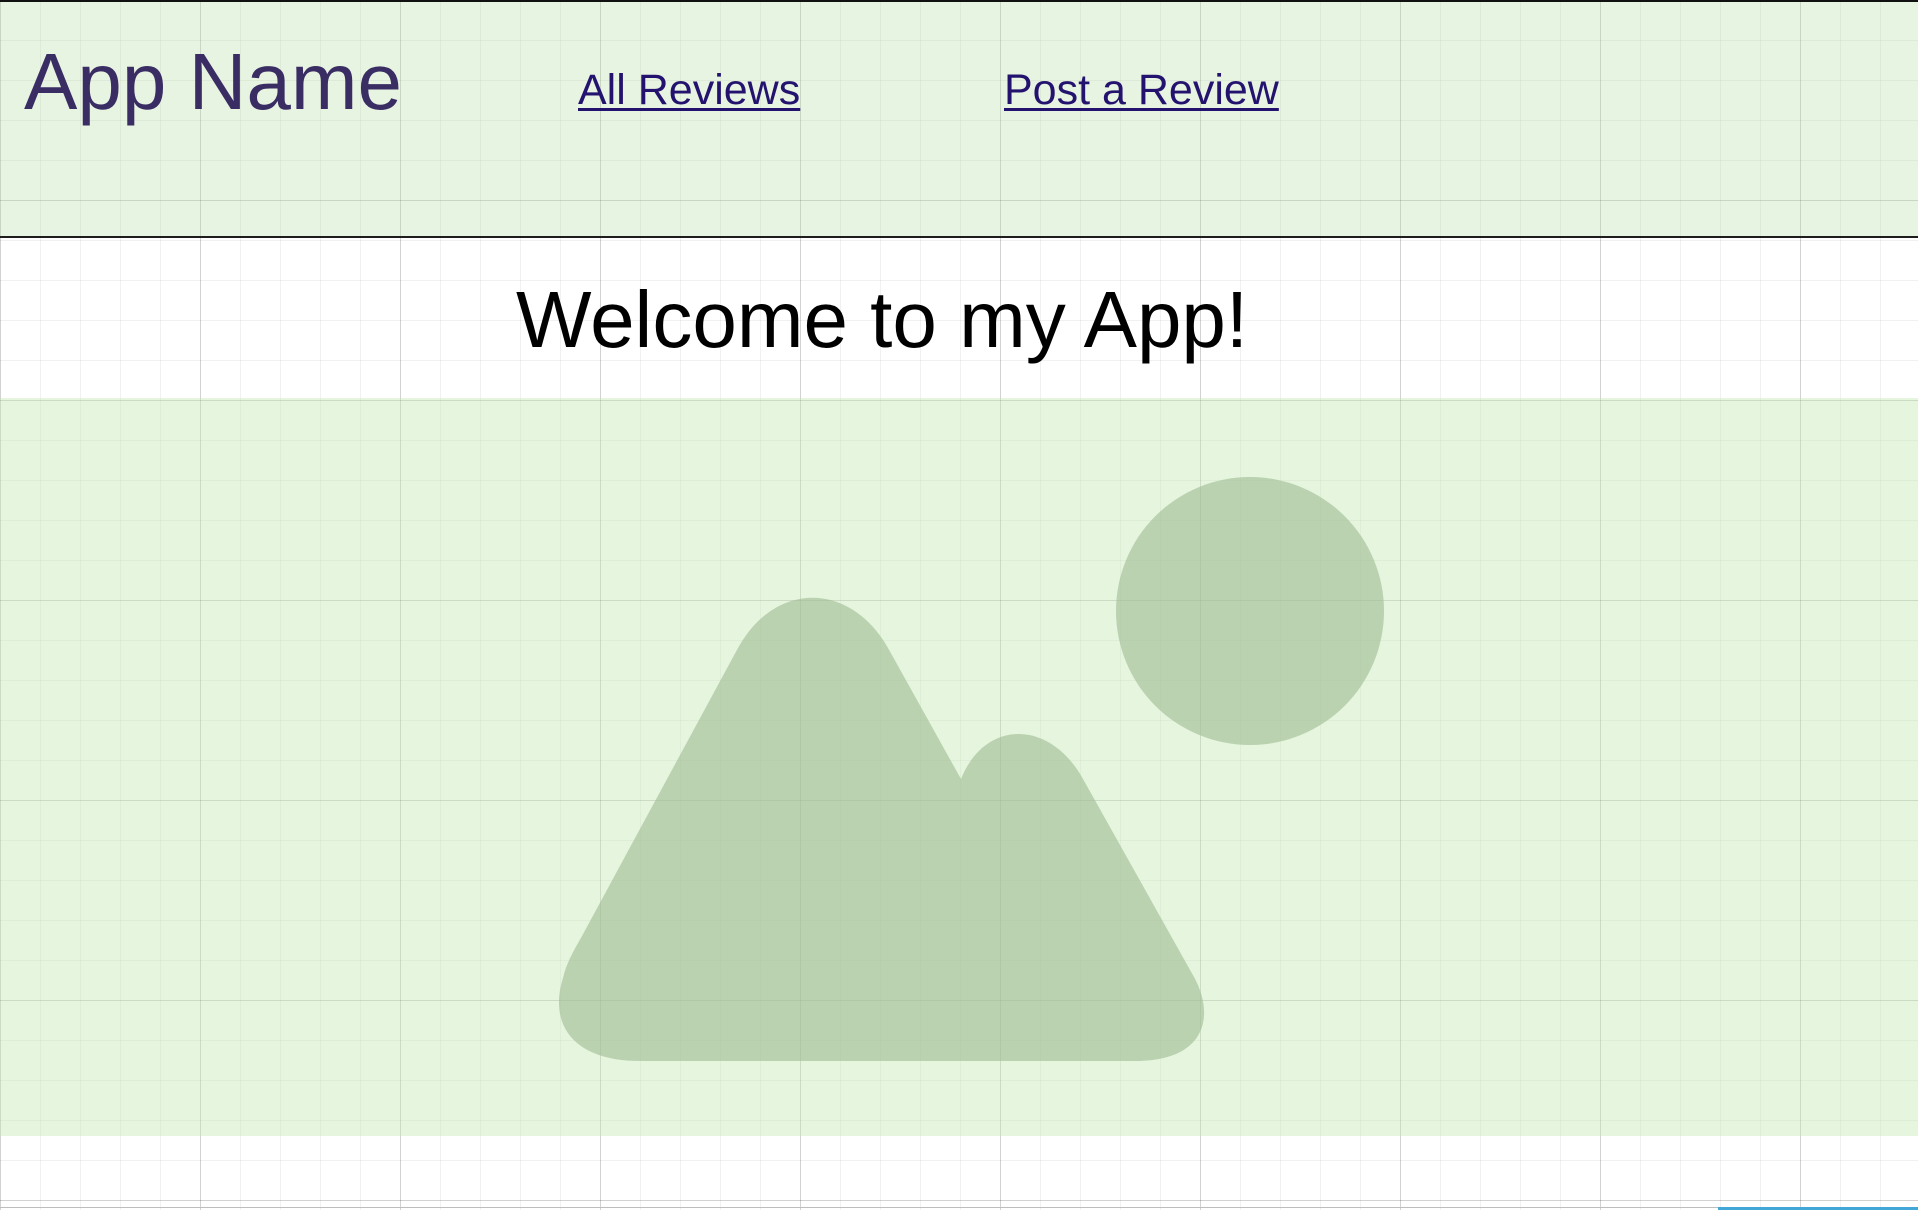  I want to click on bottom-divider, so click(959, 1207).